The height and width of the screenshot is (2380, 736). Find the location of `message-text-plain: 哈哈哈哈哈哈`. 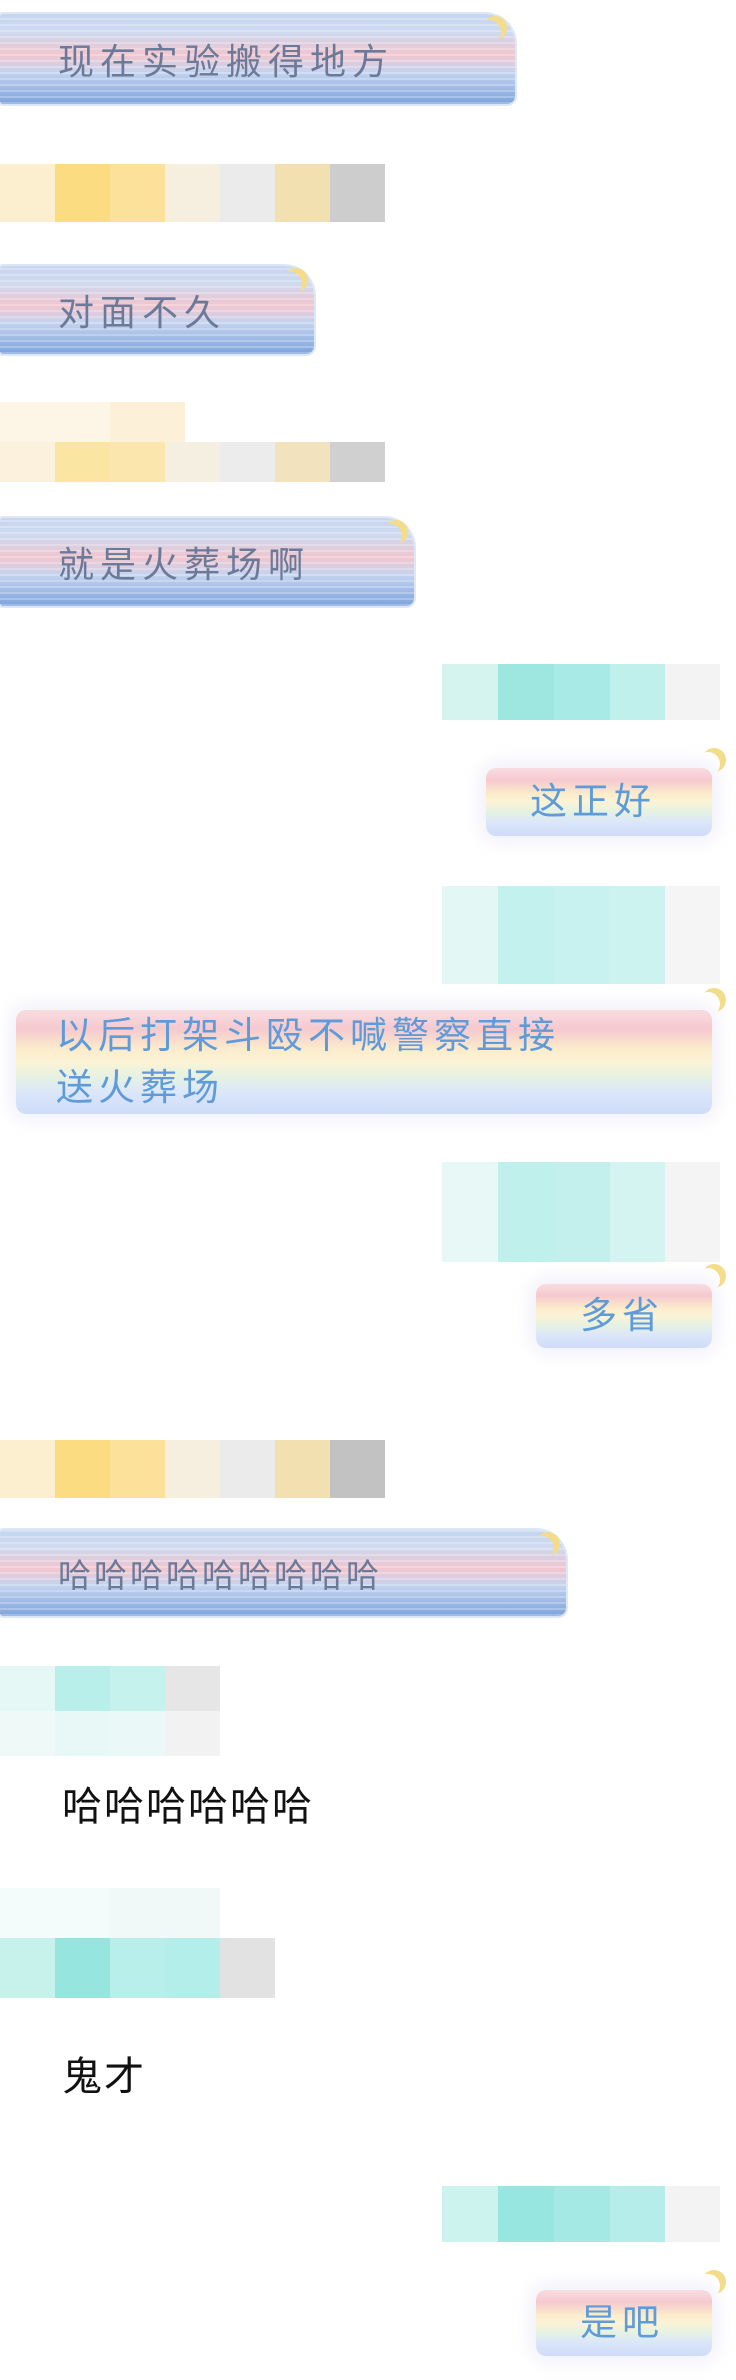

message-text-plain: 哈哈哈哈哈哈 is located at coordinates (188, 1803).